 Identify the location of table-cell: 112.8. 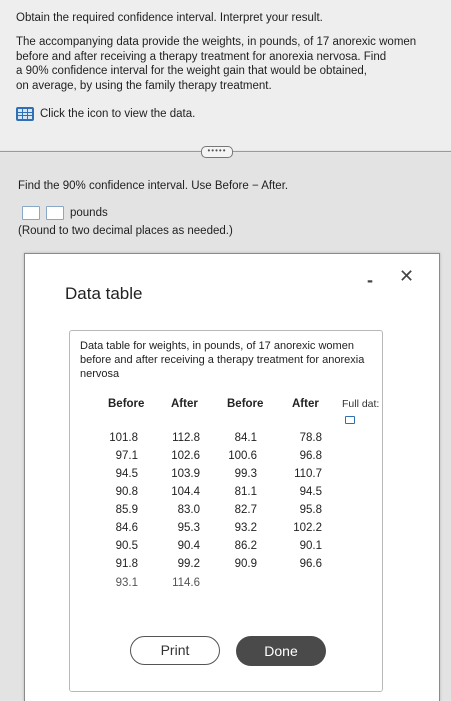
(186, 438).